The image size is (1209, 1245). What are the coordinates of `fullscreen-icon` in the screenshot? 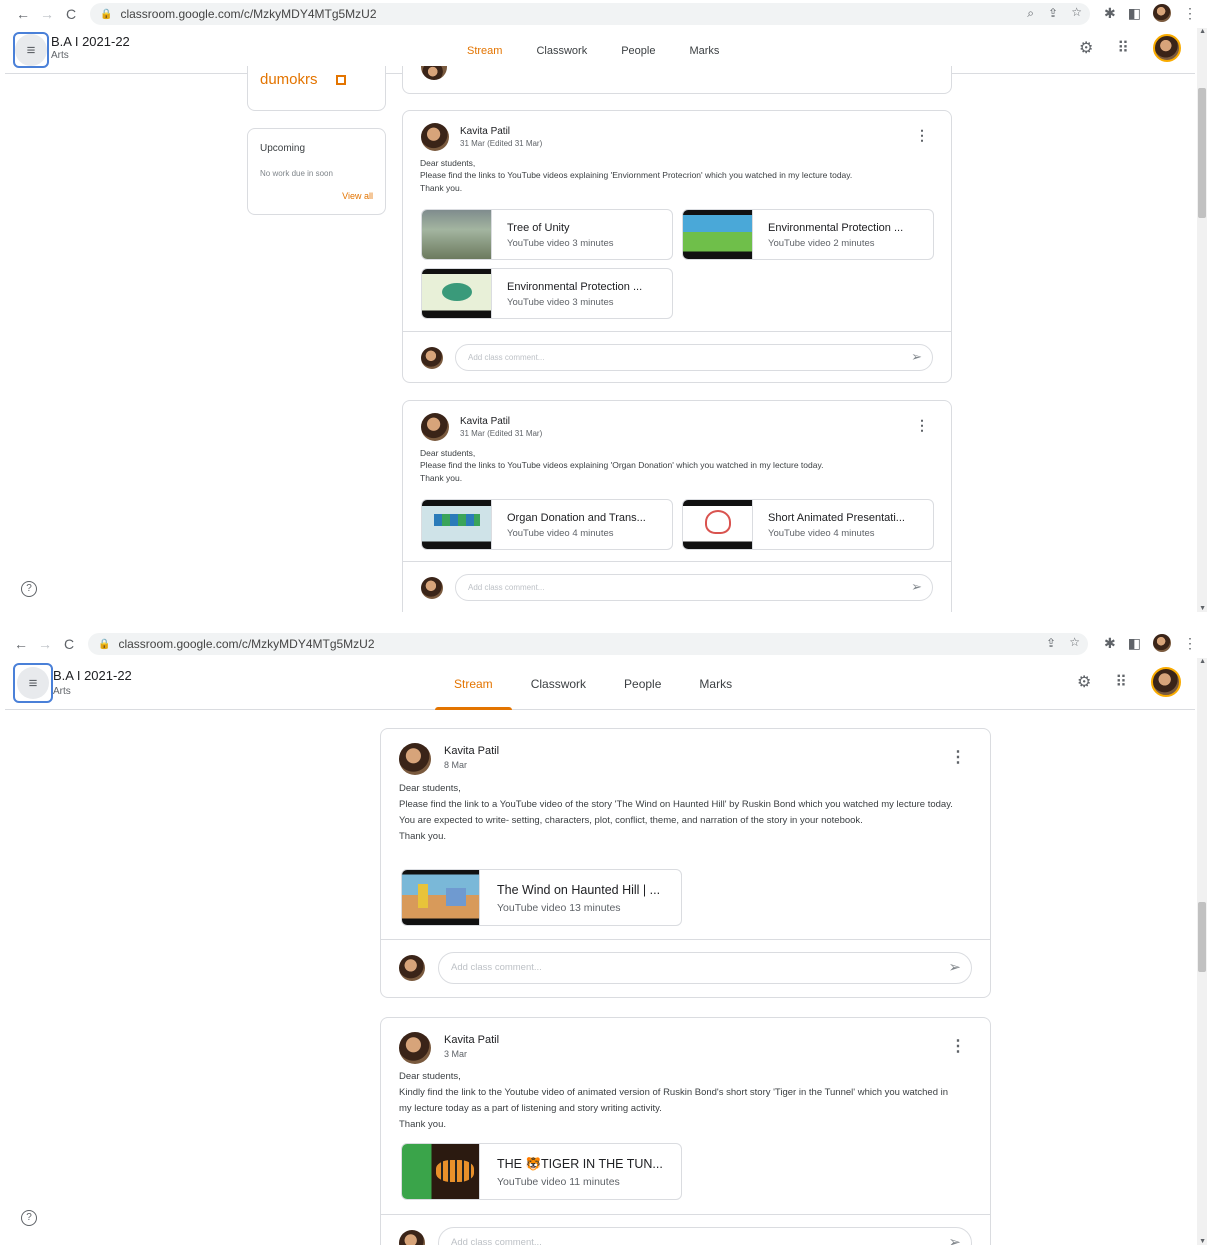 It's located at (341, 80).